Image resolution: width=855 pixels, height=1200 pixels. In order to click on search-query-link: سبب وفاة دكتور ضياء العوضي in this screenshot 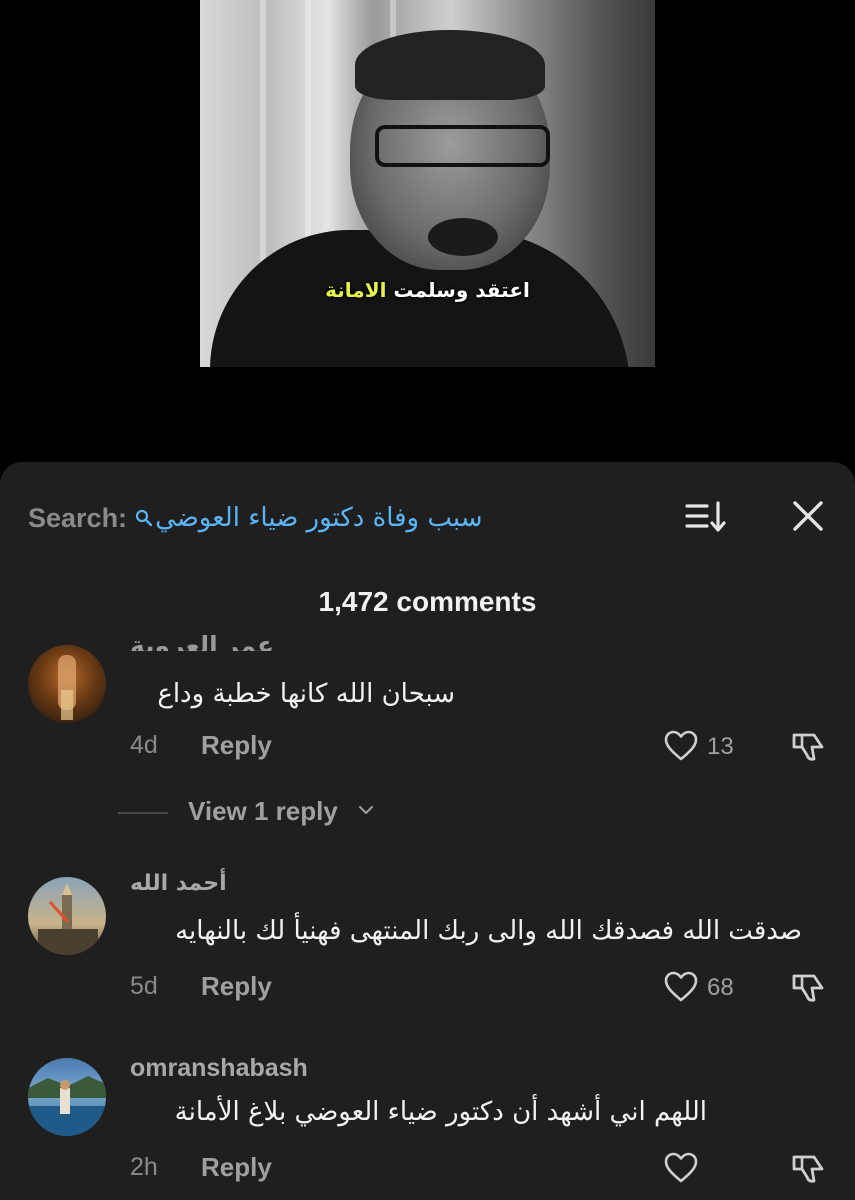, I will do `click(318, 518)`.